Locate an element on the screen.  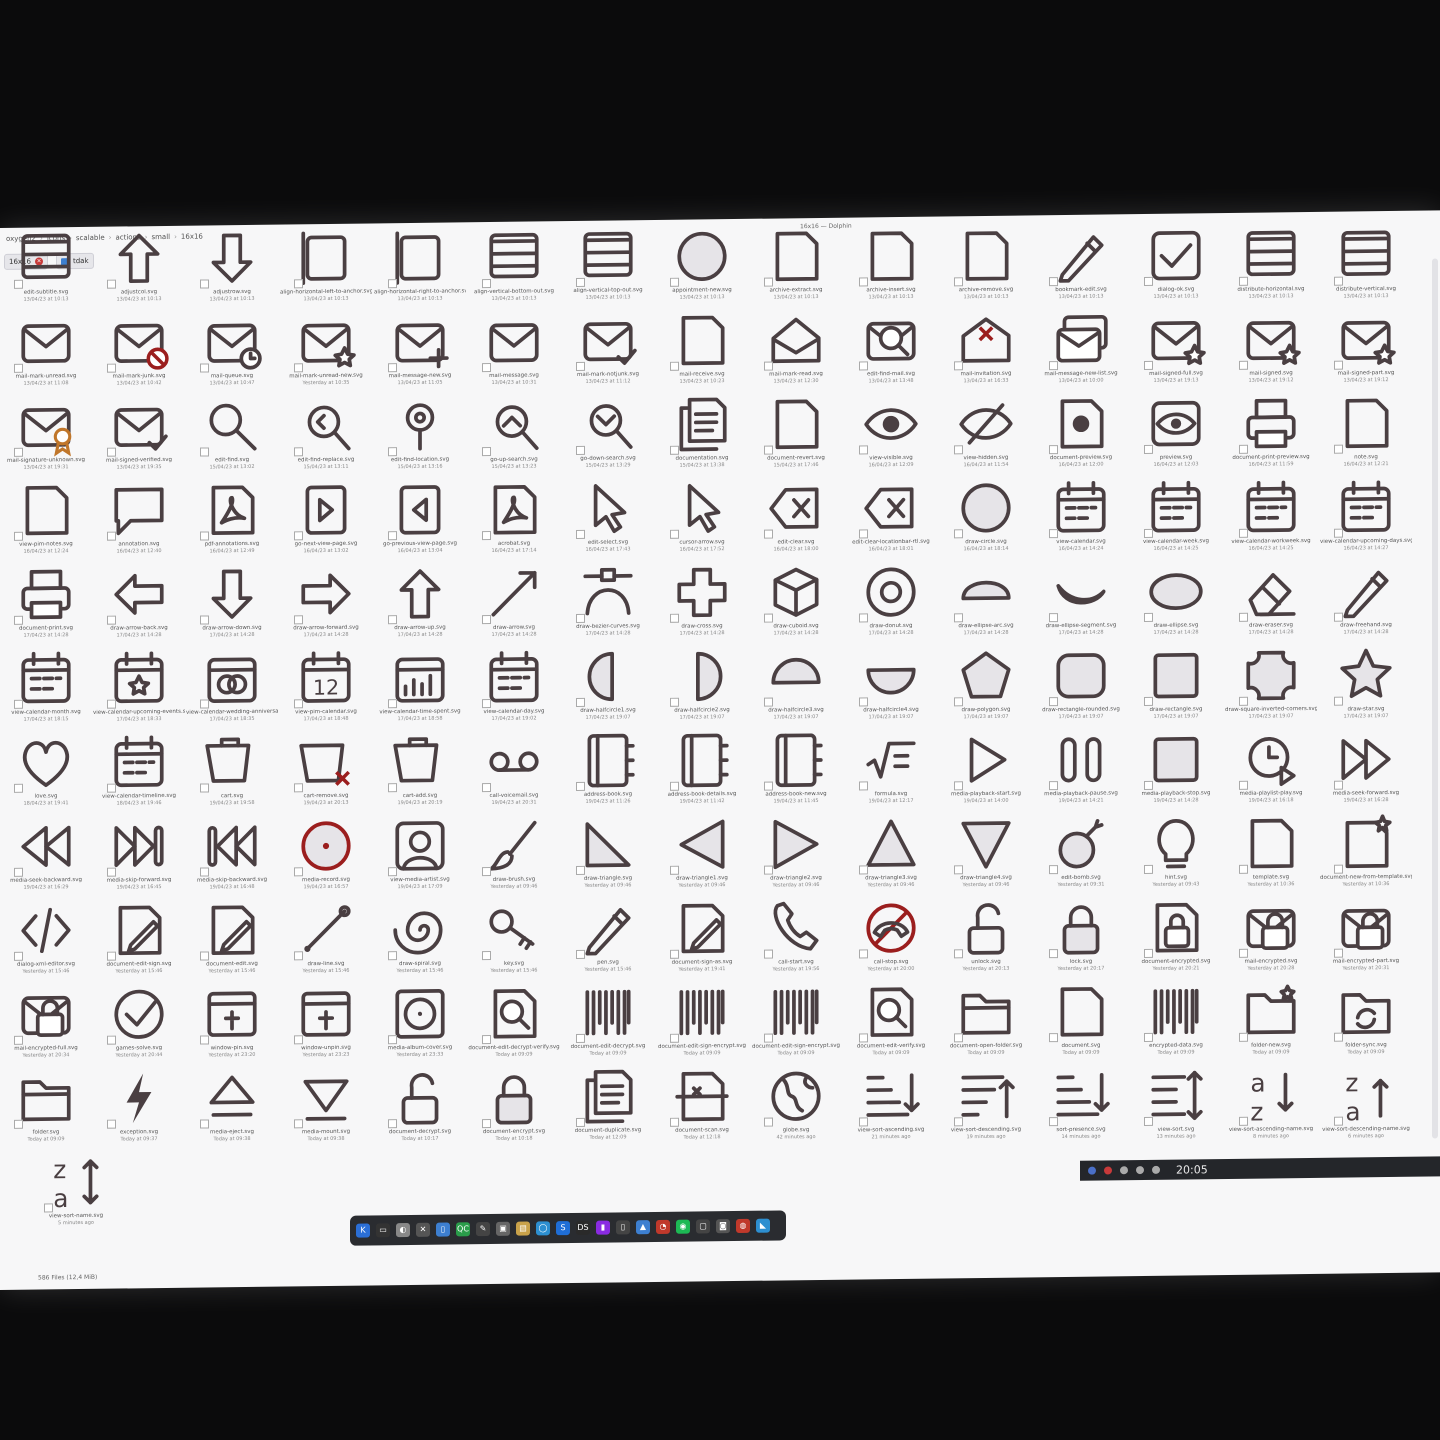
file-item: mail-mark-unread.svg 13/04/23 at 11:08 is located at coordinates (46, 352).